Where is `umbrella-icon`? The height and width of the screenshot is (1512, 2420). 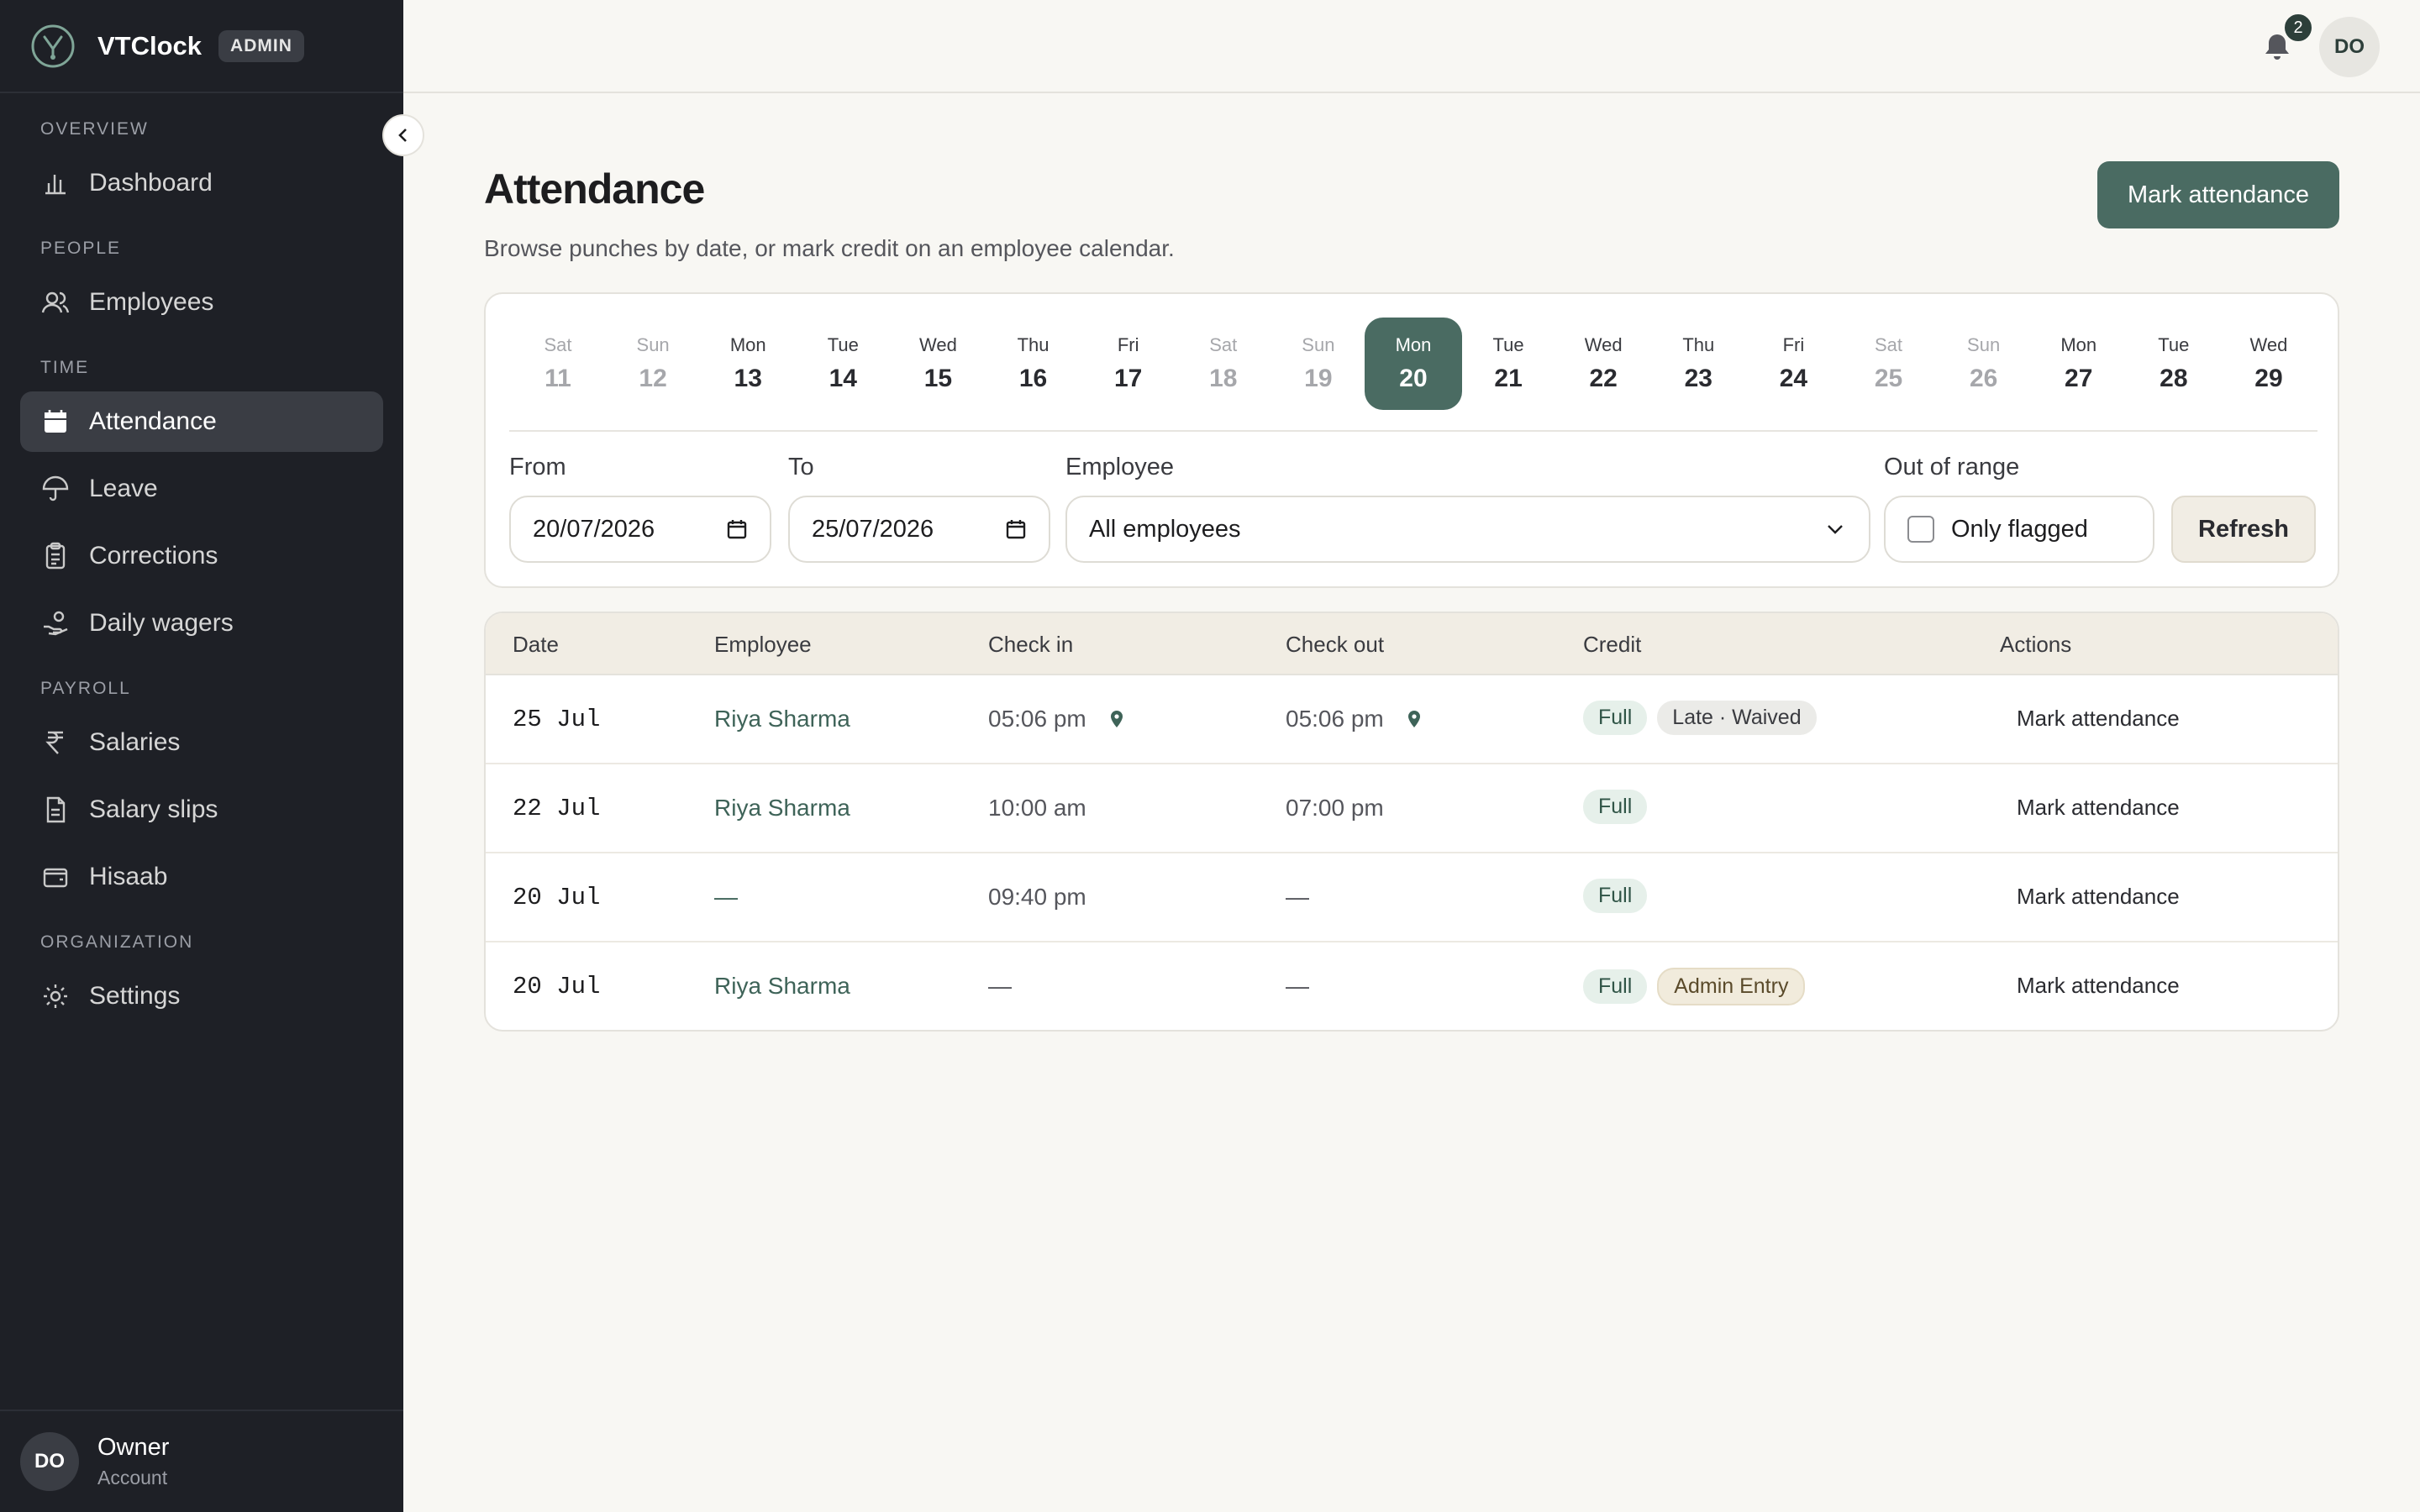 umbrella-icon is located at coordinates (55, 488).